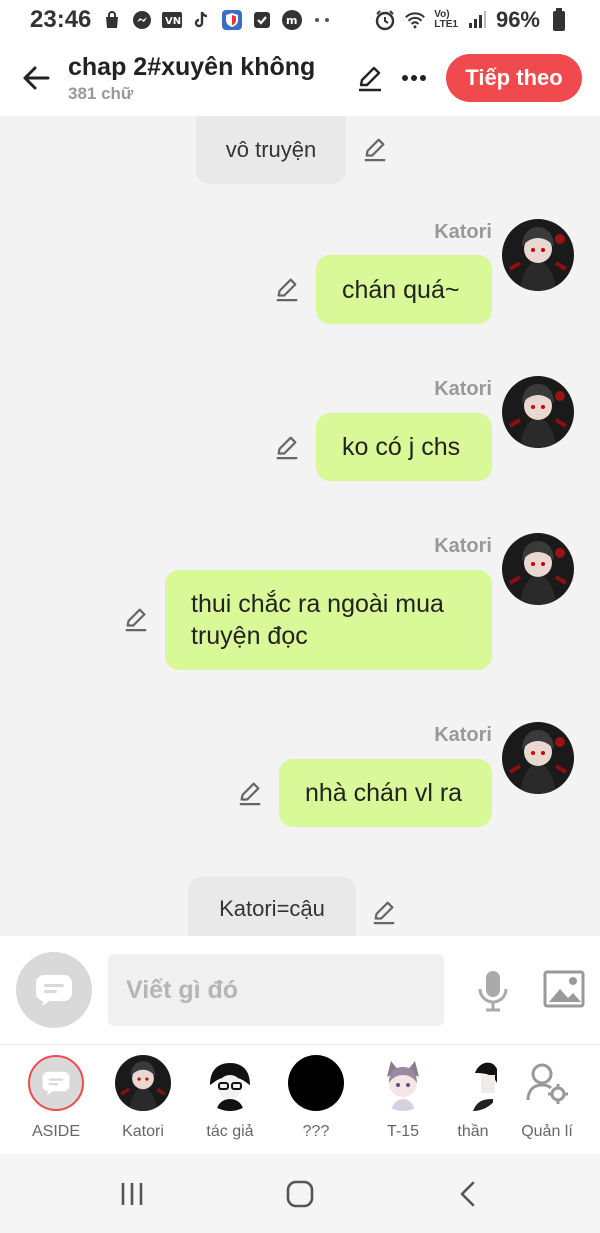 This screenshot has height=1233, width=600. Describe the element at coordinates (217, 20) in the screenshot. I see `status-notification-icons: VN m` at that location.